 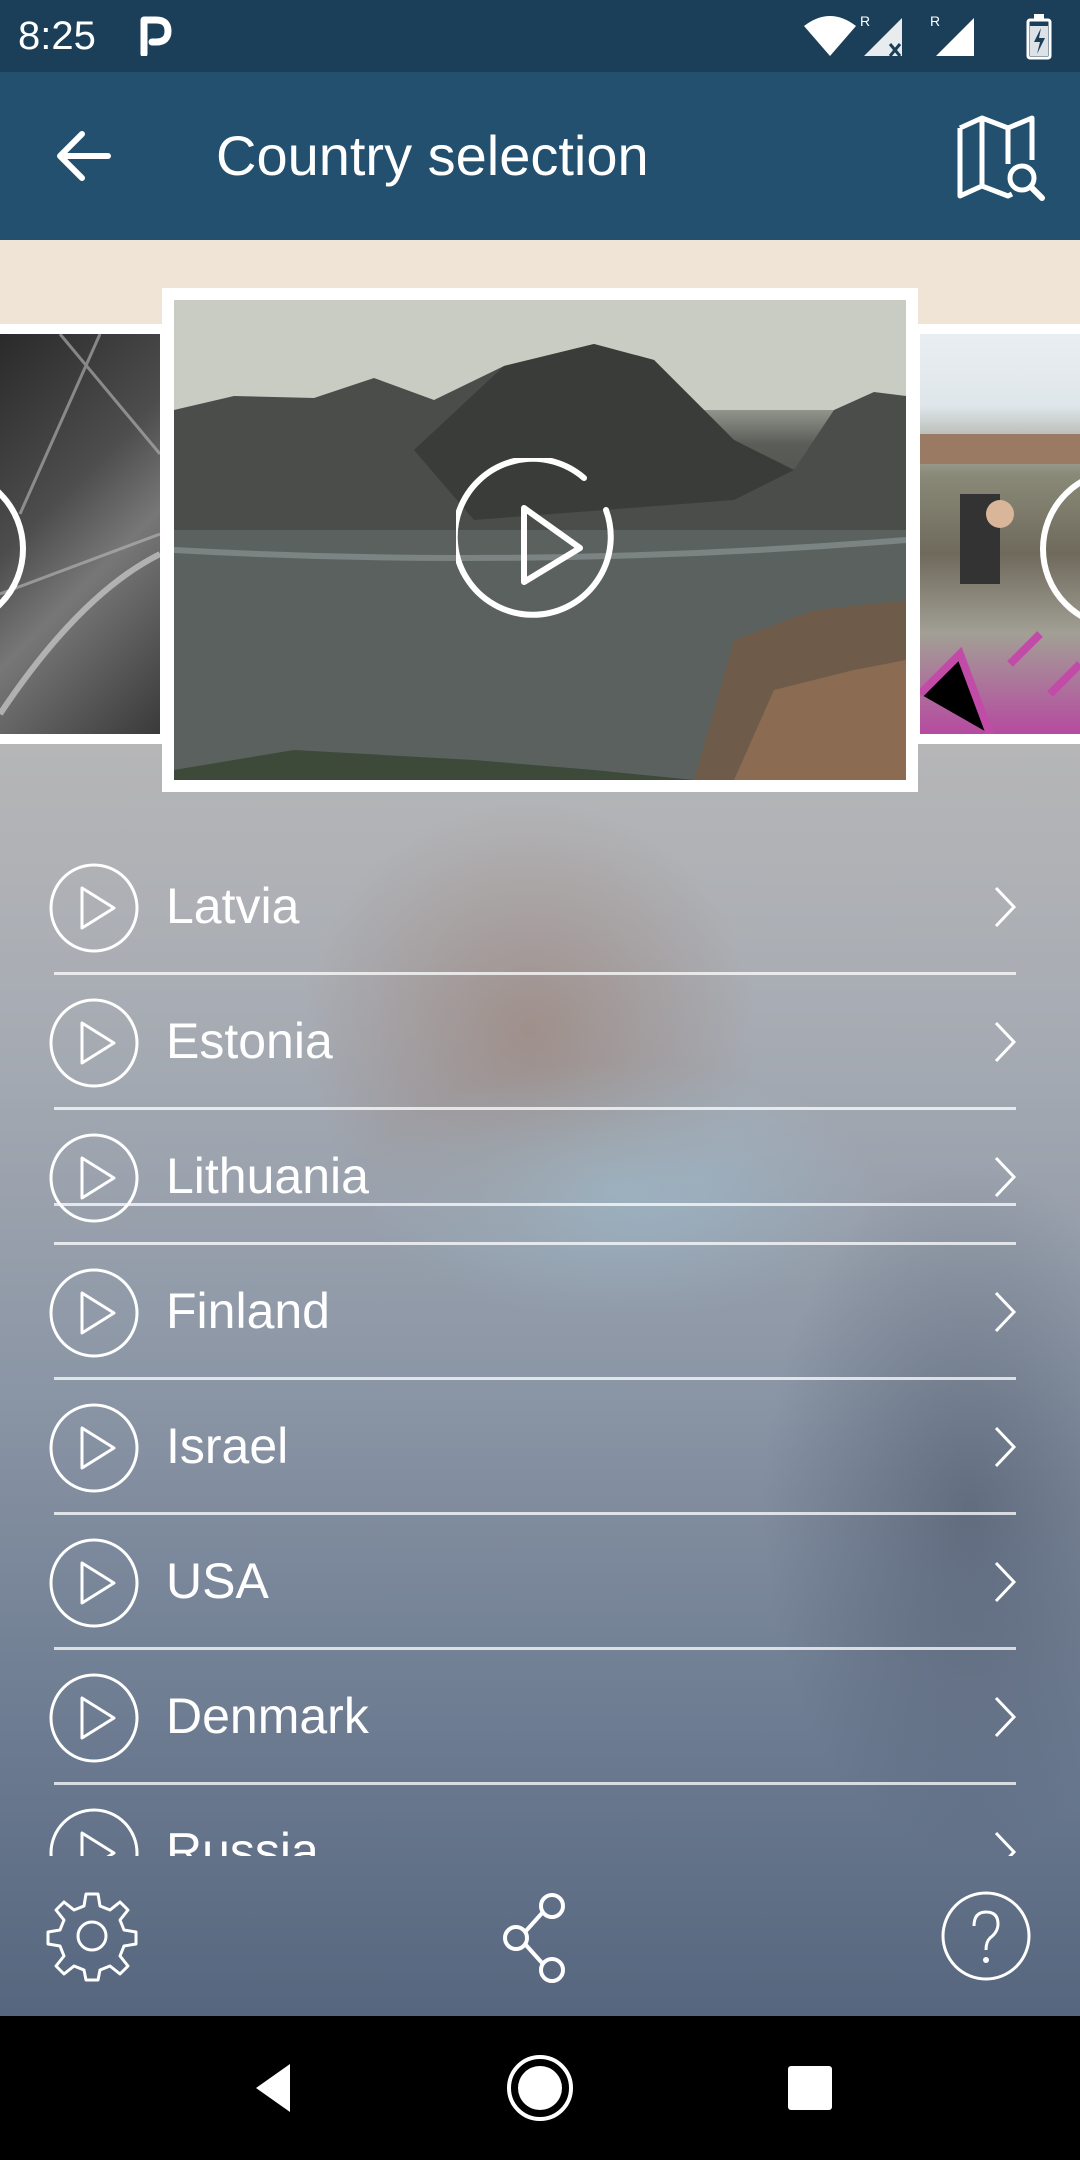 What do you see at coordinates (249, 1041) in the screenshot?
I see `country-label: Estonia` at bounding box center [249, 1041].